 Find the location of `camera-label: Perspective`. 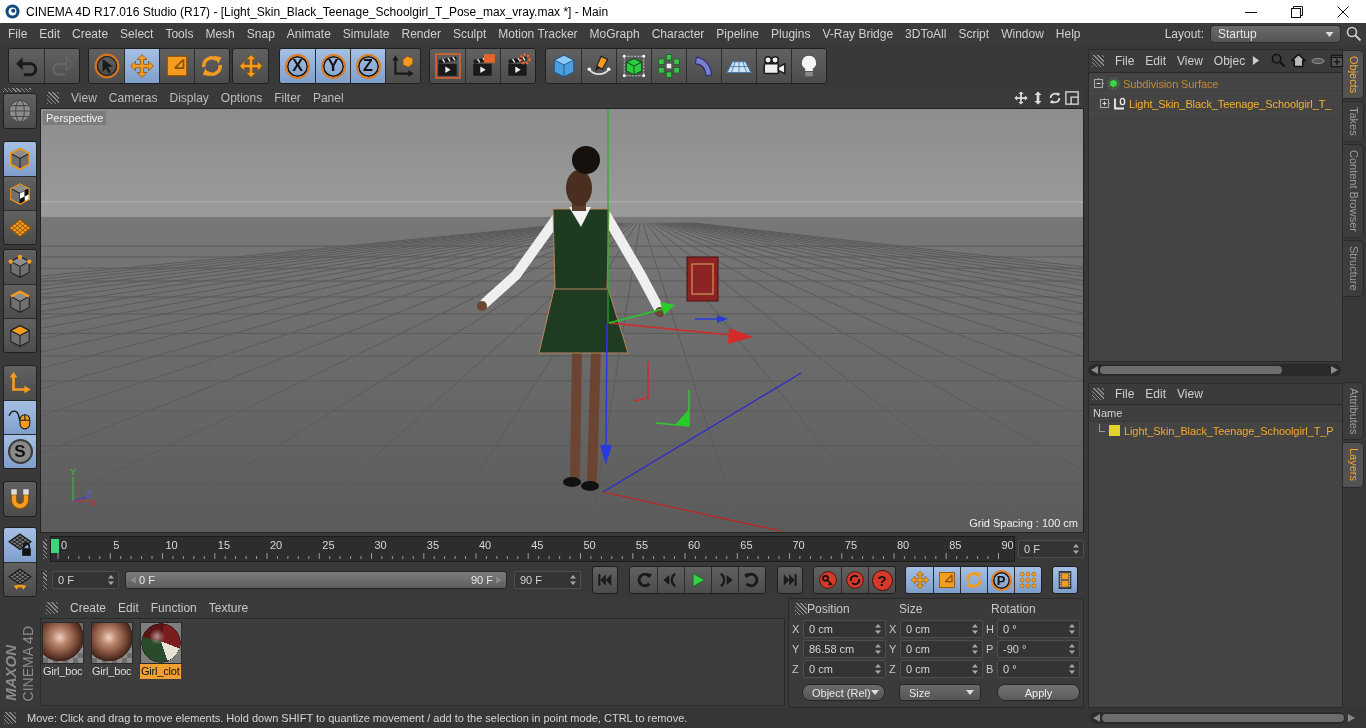

camera-label: Perspective is located at coordinates (75, 118).